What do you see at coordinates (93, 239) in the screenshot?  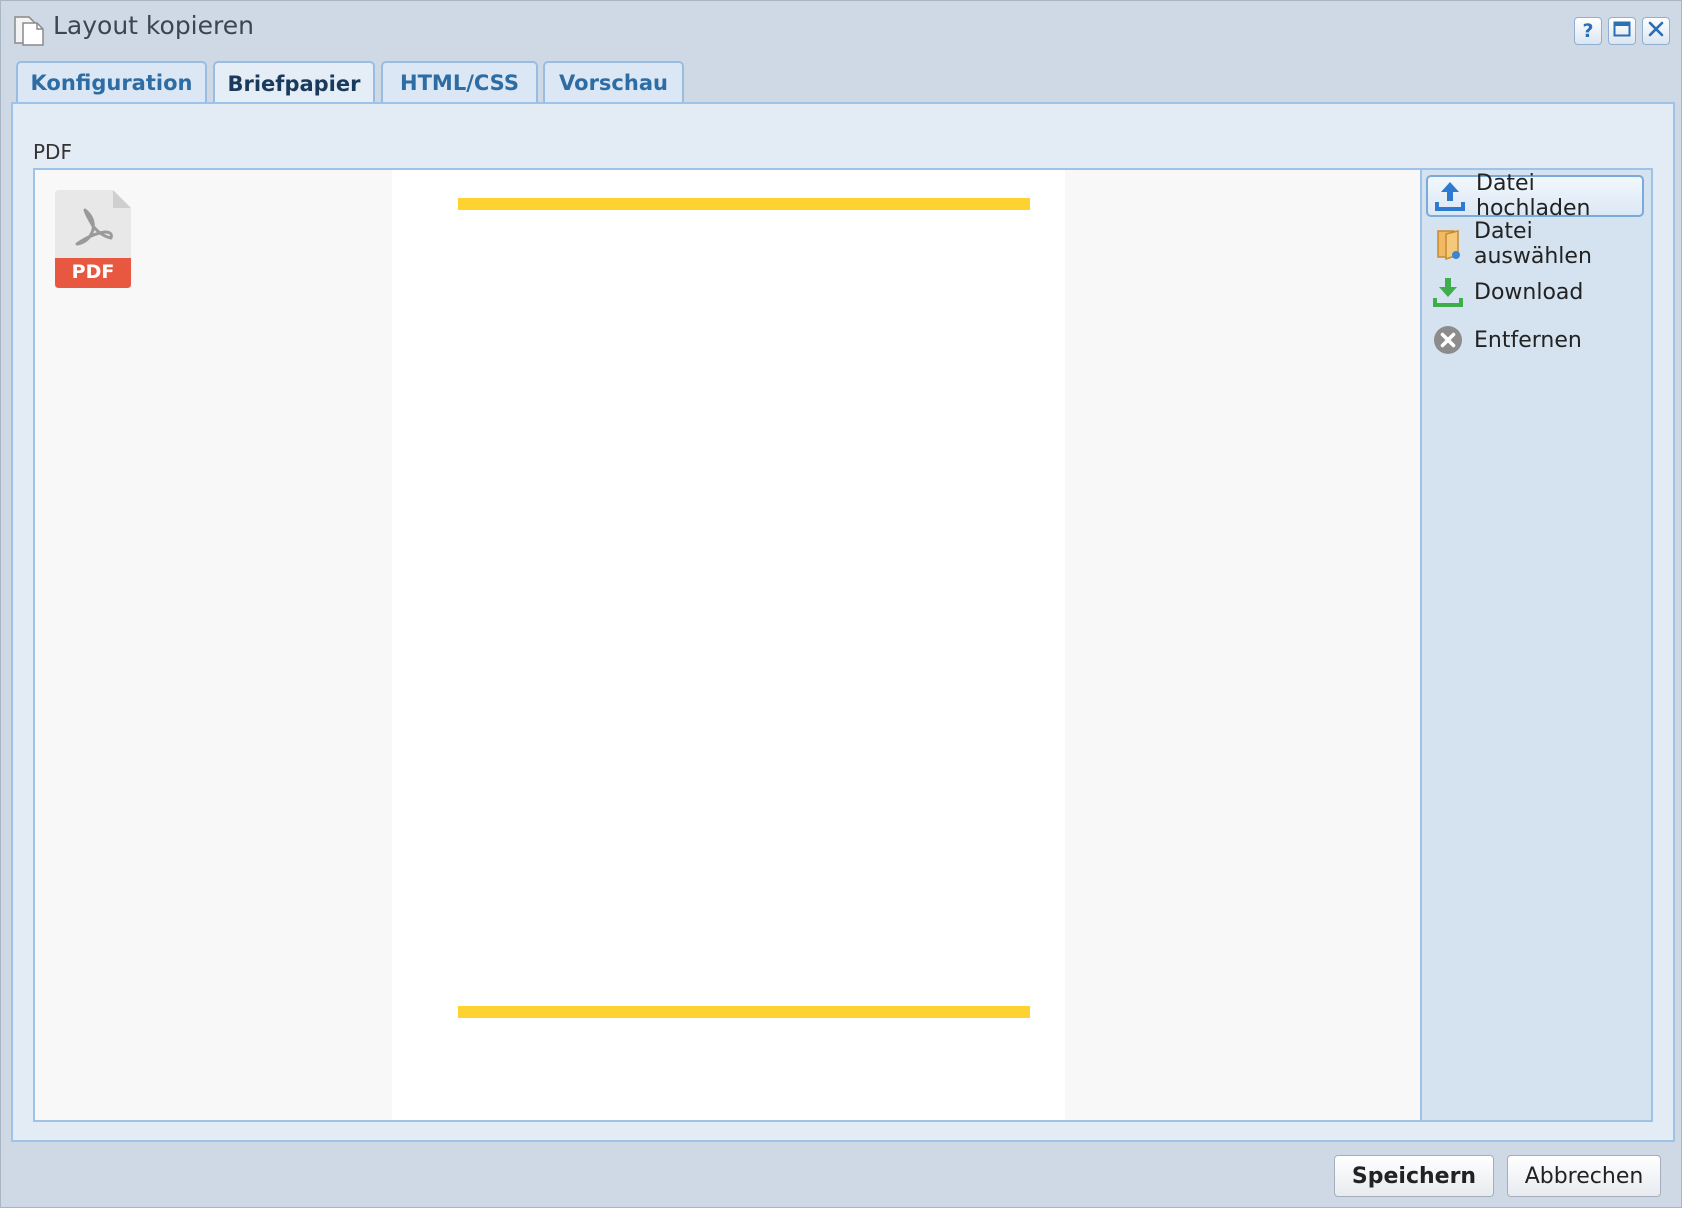 I see `pdf-file-icon: PDF` at bounding box center [93, 239].